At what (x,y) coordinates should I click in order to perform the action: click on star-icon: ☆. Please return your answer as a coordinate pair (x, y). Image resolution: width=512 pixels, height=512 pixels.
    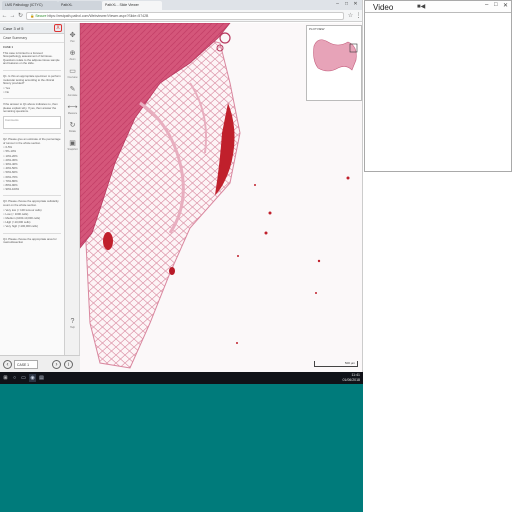
    Looking at the image, I should click on (350, 16).